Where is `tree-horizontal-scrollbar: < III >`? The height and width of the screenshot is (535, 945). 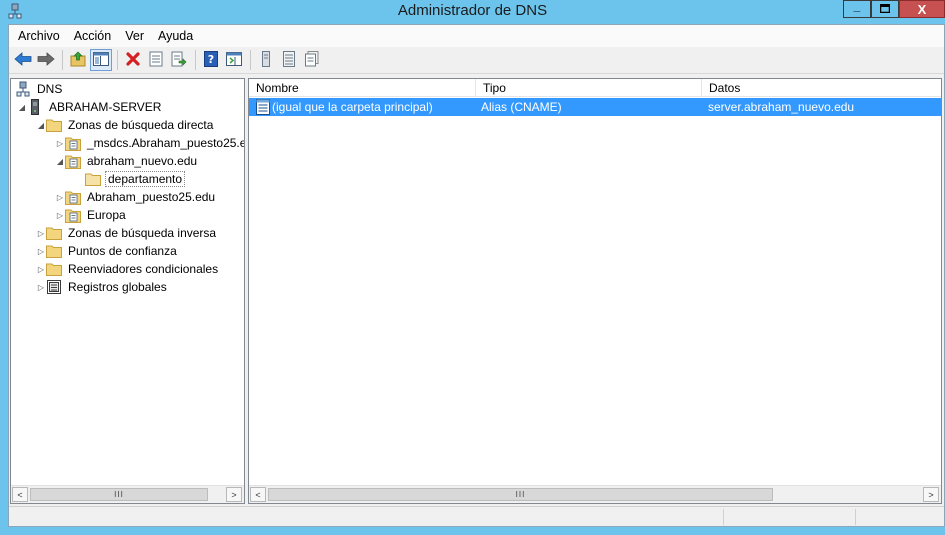 tree-horizontal-scrollbar: < III > is located at coordinates (127, 494).